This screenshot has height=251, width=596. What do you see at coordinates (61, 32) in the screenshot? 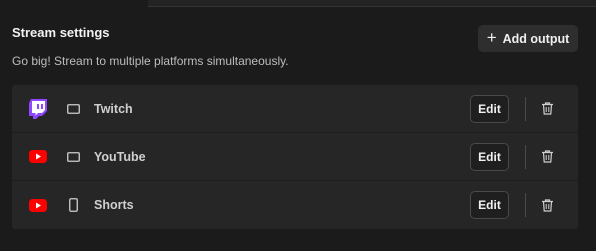
I see `section-title: Stream settings` at bounding box center [61, 32].